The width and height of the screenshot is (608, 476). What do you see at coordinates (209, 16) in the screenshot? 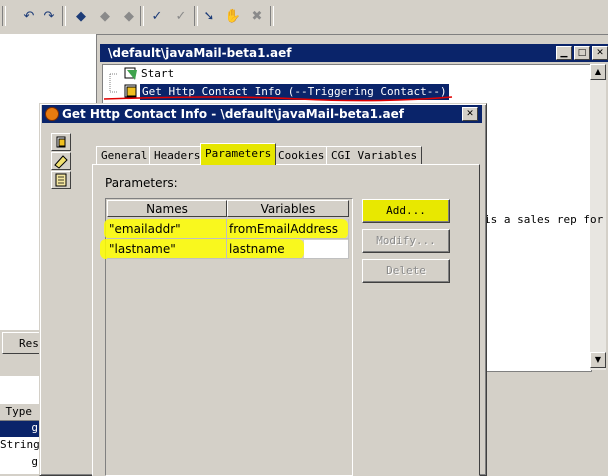
I see `run-icon: ➘` at bounding box center [209, 16].